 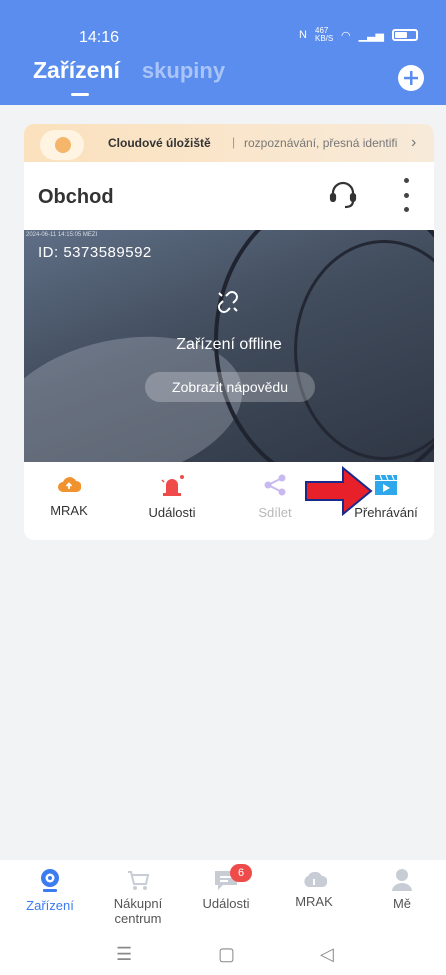 I want to click on plus-circle-icon, so click(x=411, y=78).